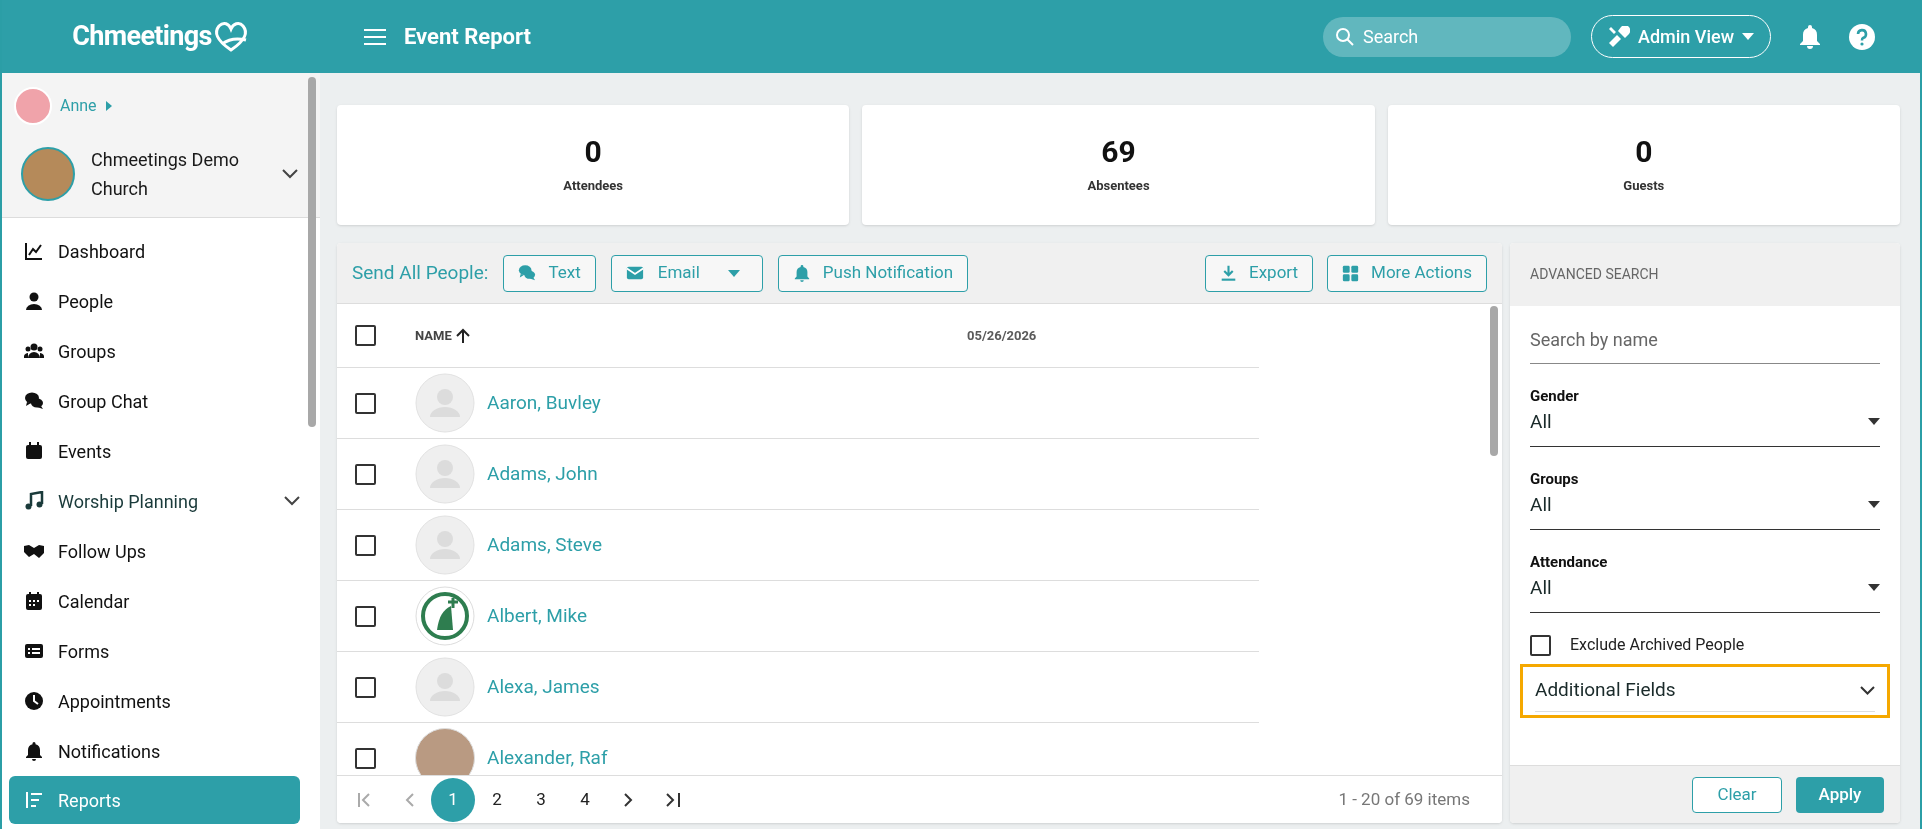 This screenshot has width=1922, height=829. What do you see at coordinates (375, 36) in the screenshot?
I see `menu-icon` at bounding box center [375, 36].